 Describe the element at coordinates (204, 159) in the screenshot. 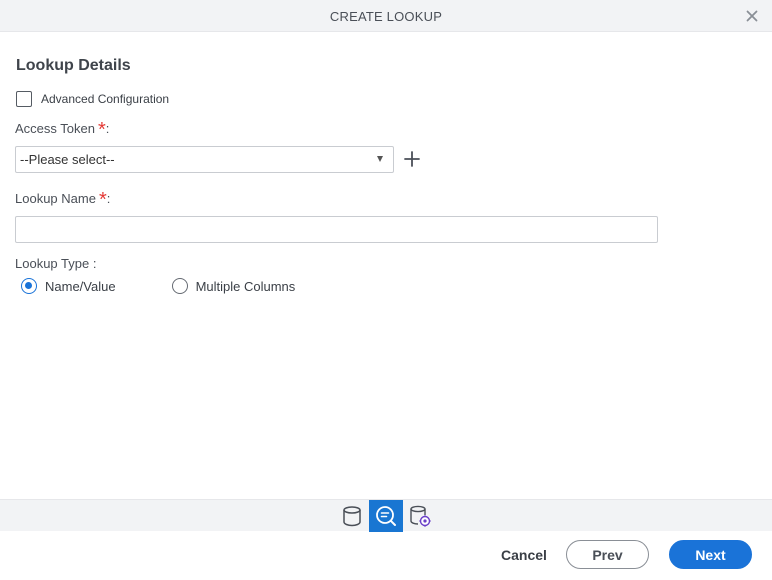

I see `access-token-select: --Please select--` at that location.